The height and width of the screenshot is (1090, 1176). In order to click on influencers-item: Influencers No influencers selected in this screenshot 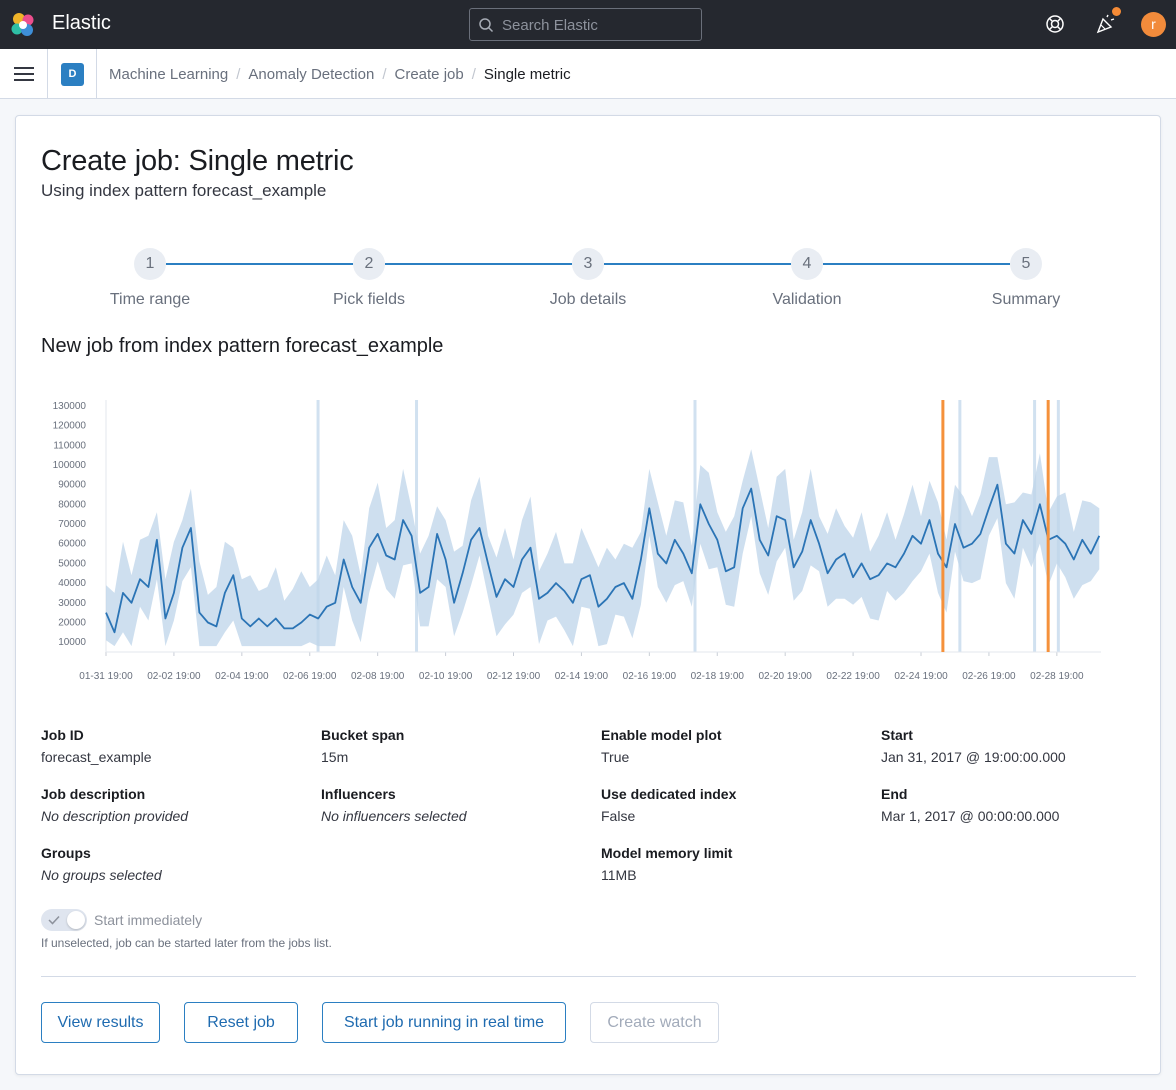, I will do `click(394, 805)`.